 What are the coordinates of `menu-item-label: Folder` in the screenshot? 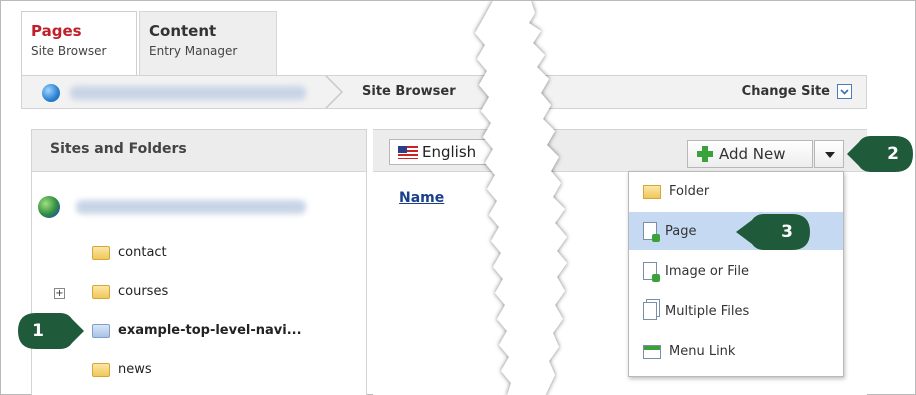 It's located at (689, 191).